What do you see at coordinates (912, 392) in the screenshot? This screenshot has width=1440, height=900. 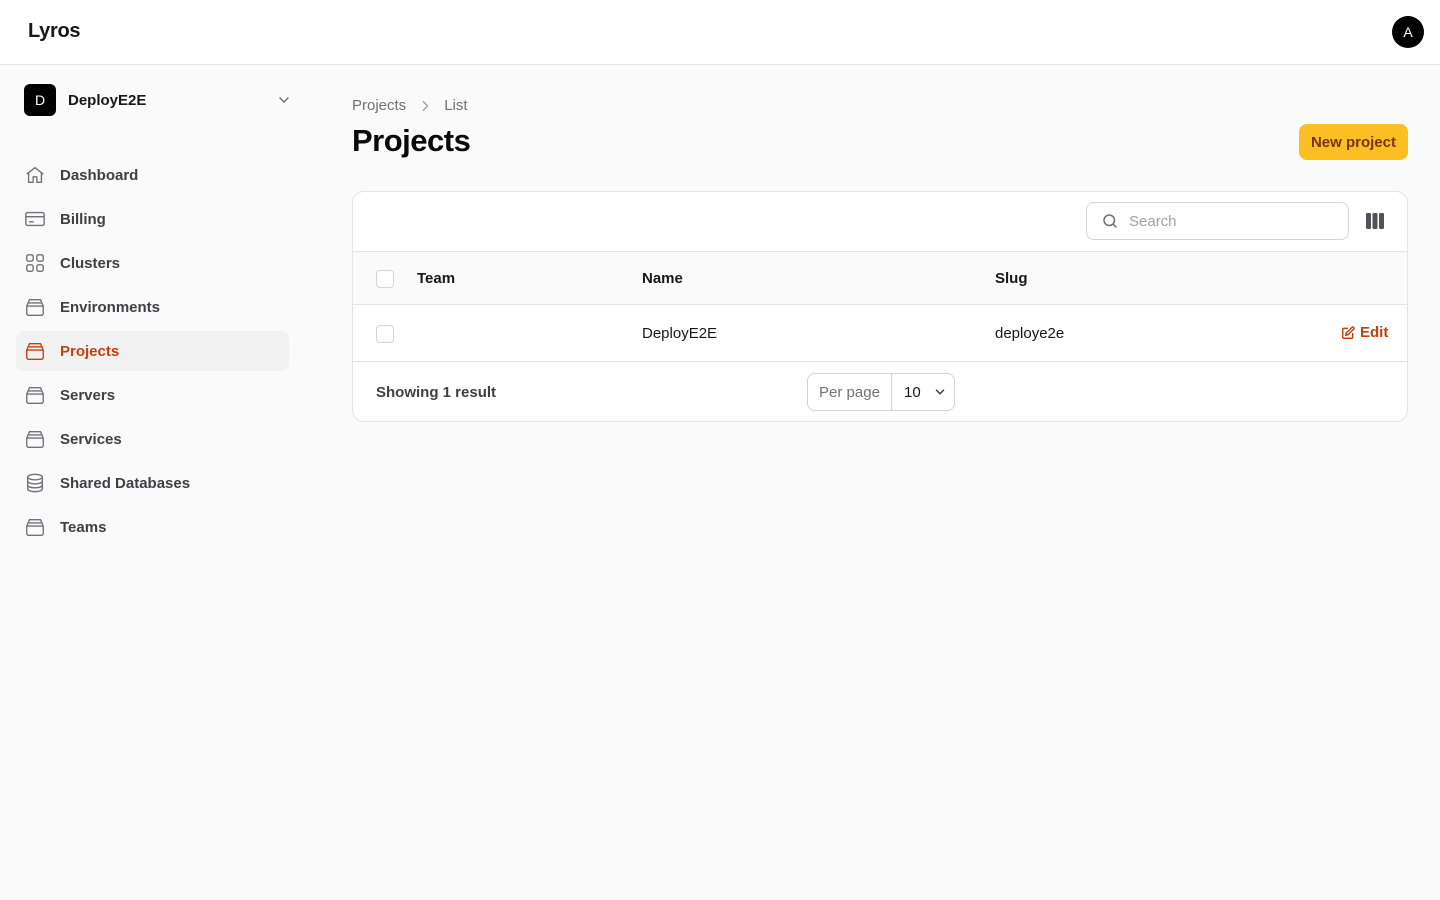 I see `per-page-value: 10` at bounding box center [912, 392].